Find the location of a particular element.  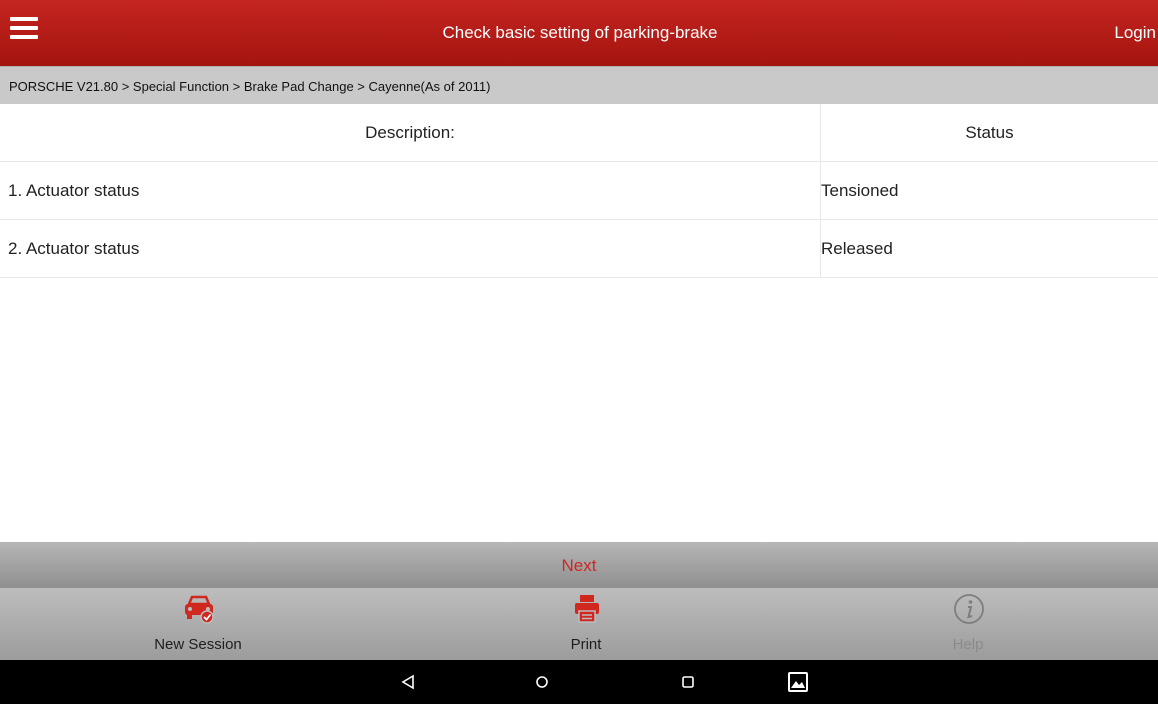

bottom-toolbar: New Session Print Help is located at coordinates (579, 624).